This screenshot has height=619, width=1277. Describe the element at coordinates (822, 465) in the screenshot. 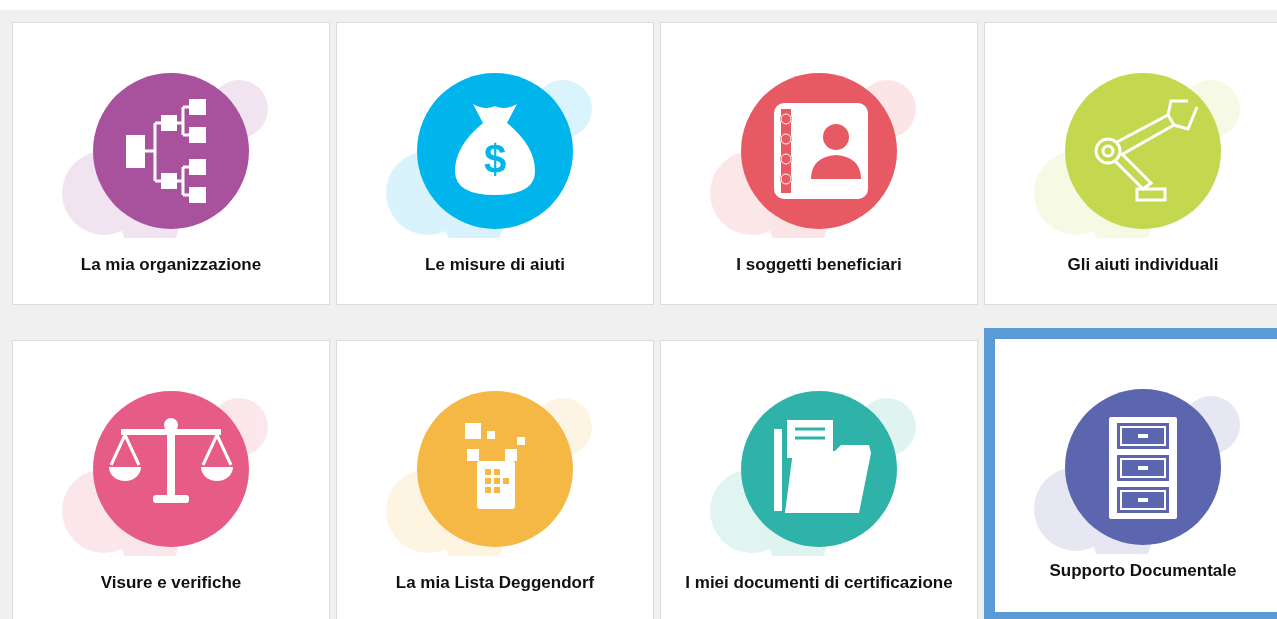

I see `folder-icon` at that location.